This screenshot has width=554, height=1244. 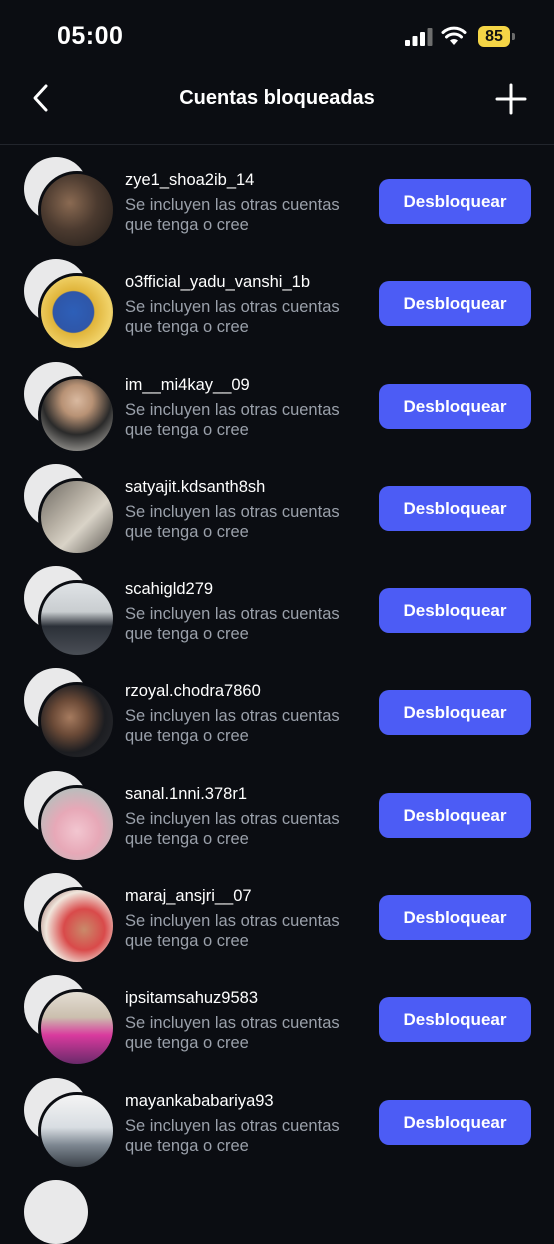 I want to click on page-title: Cuentas bloqueadas, so click(x=277, y=98).